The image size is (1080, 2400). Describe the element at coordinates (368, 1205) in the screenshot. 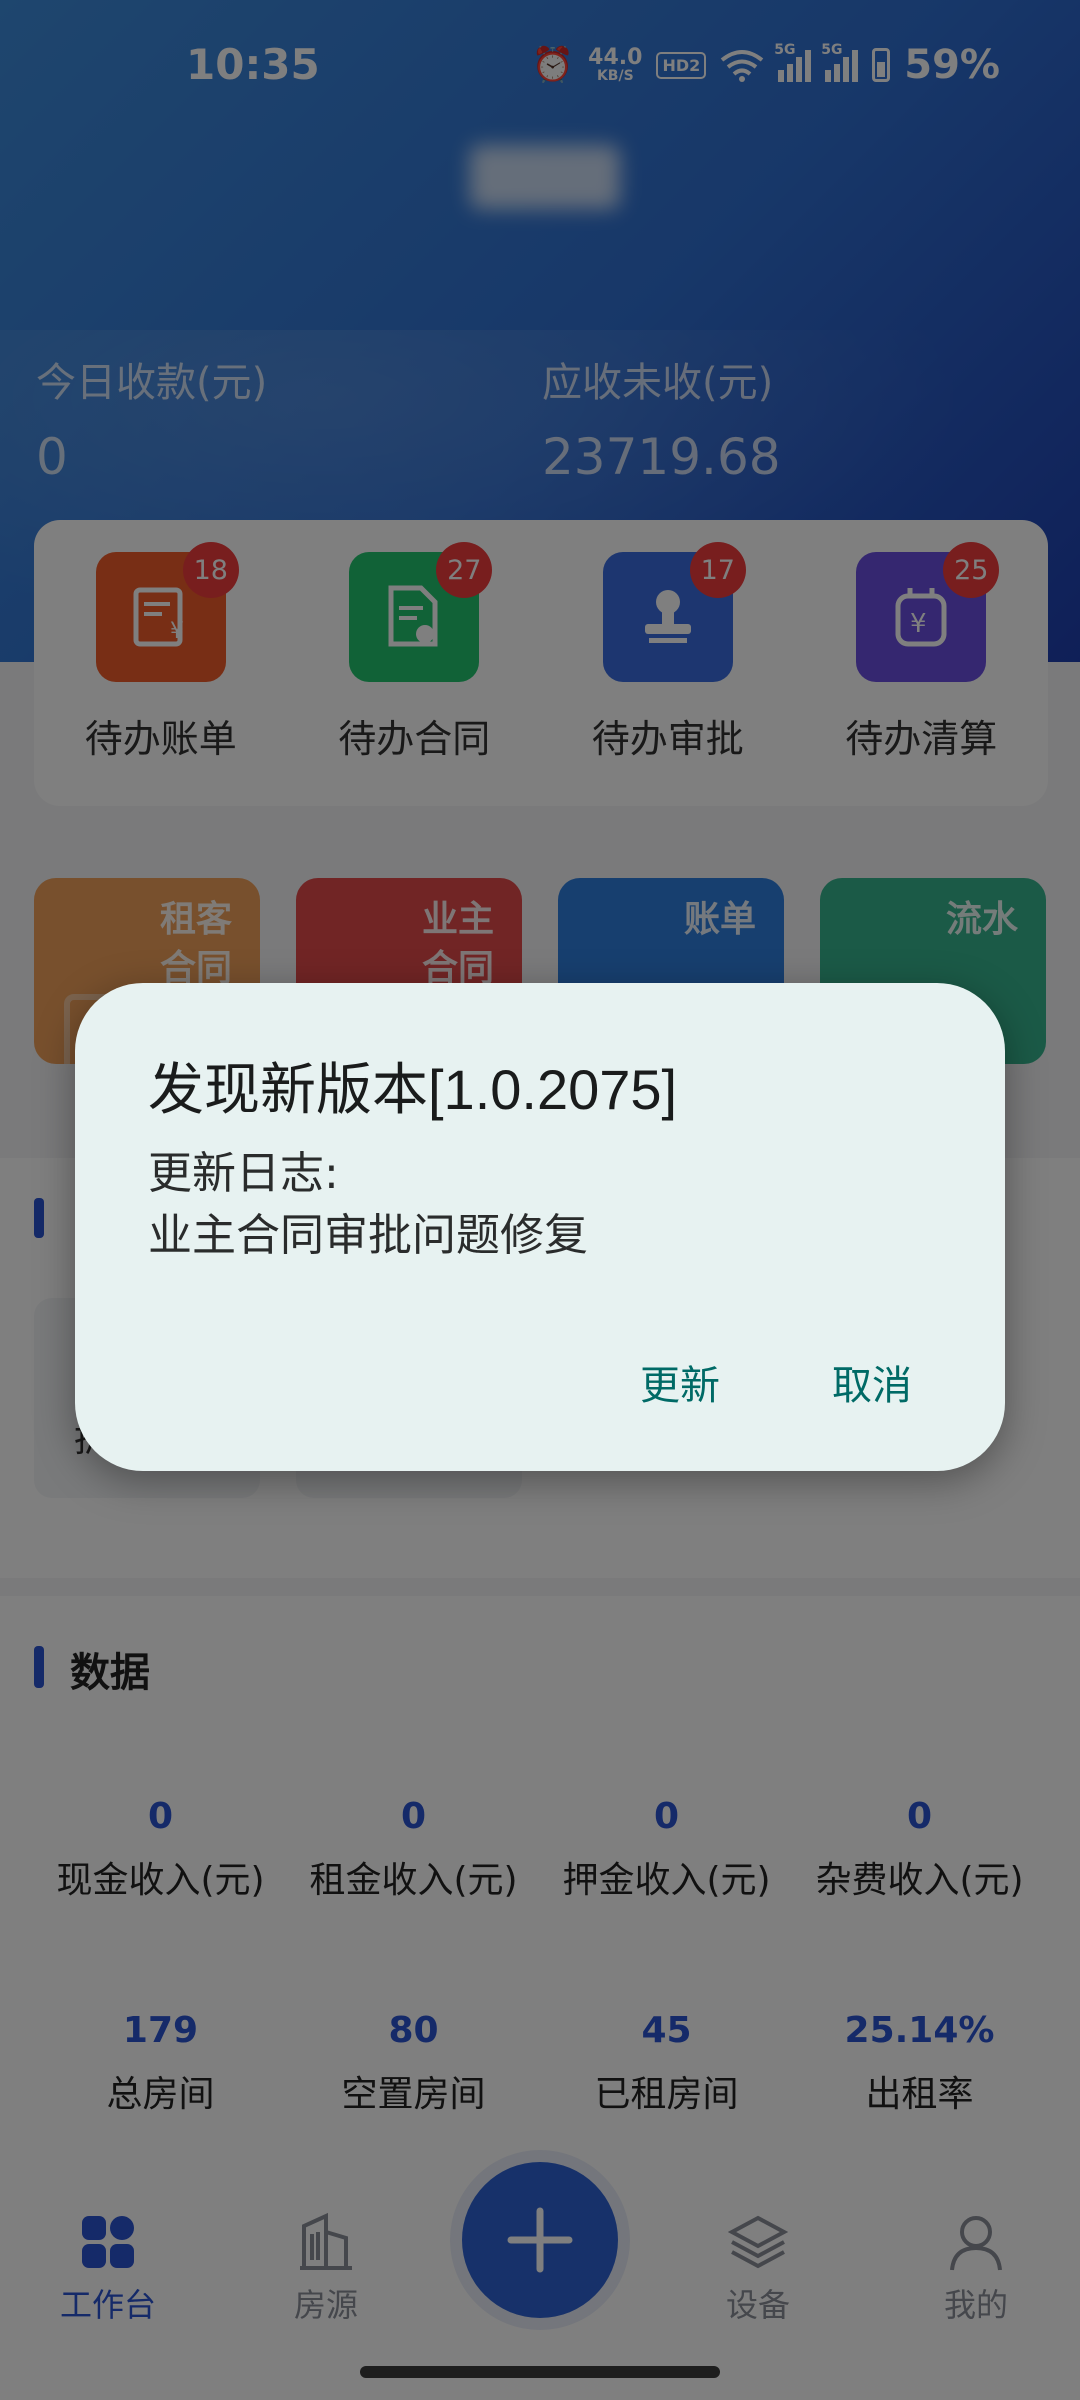

I see `dialog-body: 更新日志: 业主合同审批问题修复` at that location.